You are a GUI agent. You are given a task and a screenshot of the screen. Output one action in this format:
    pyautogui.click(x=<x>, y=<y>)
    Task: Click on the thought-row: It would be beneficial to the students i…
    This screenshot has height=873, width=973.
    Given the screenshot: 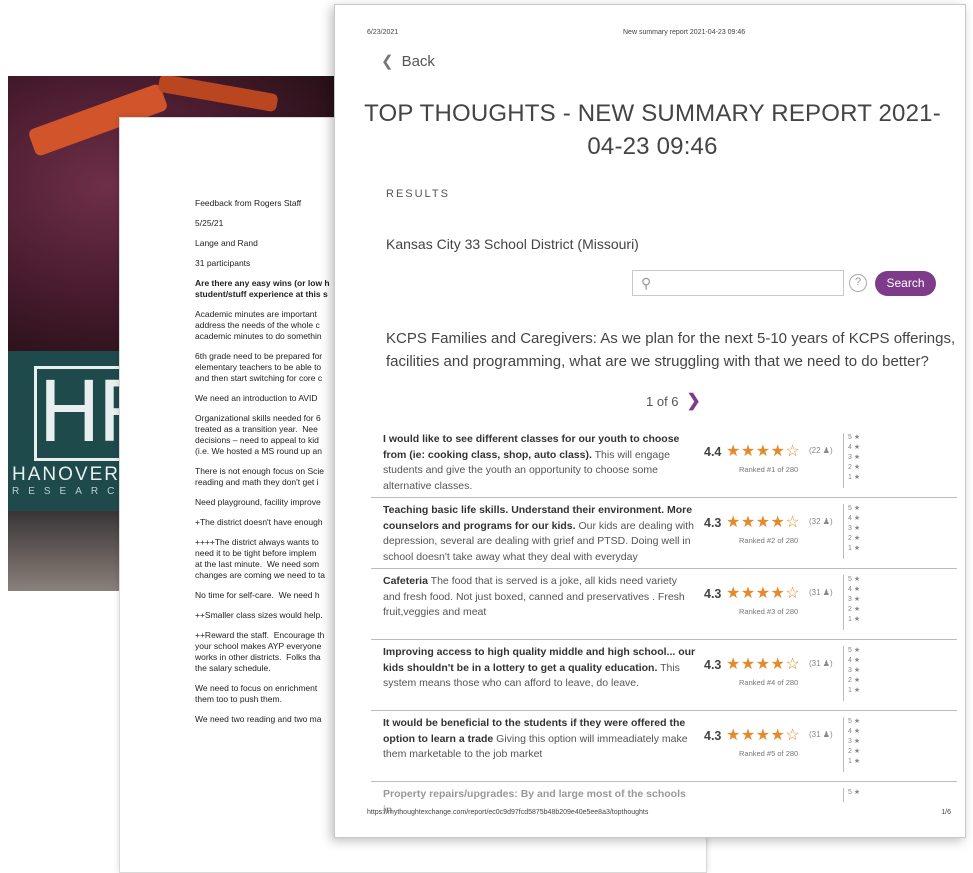 What is the action you would take?
    pyautogui.click(x=664, y=746)
    